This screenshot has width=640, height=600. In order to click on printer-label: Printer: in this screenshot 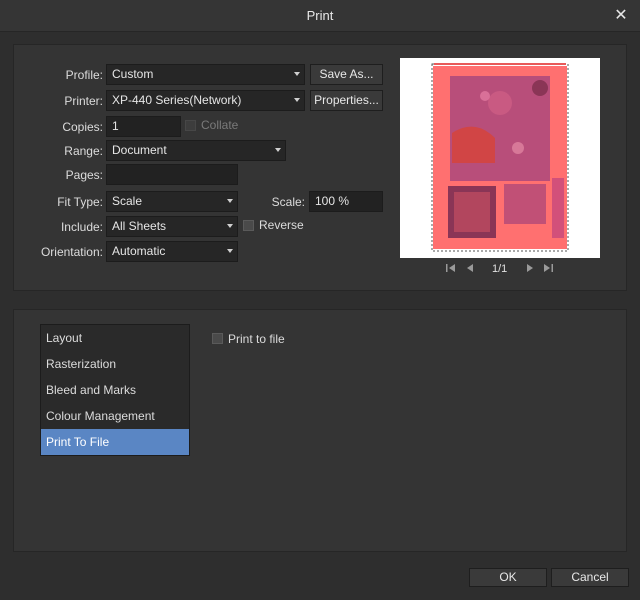, I will do `click(83, 101)`.